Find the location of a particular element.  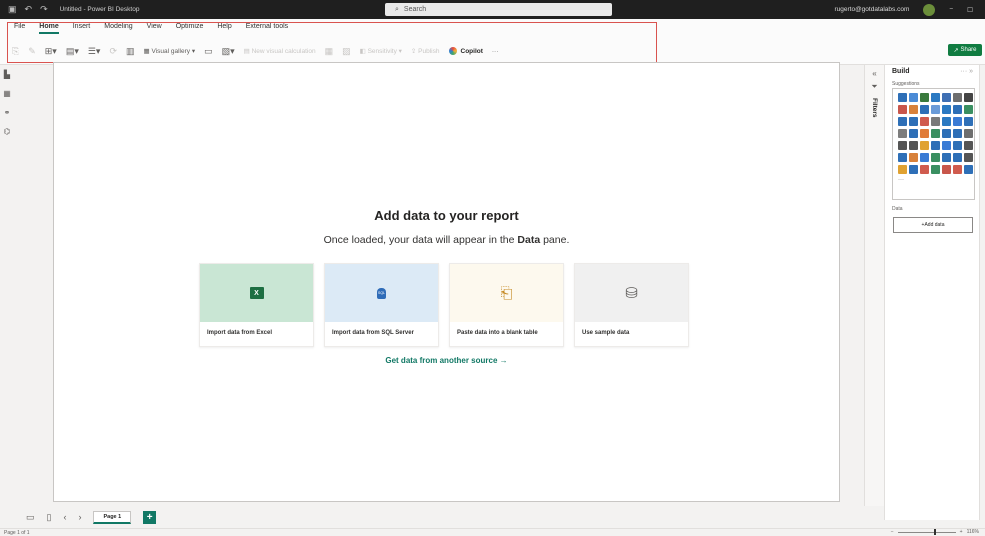

tab-help: Help is located at coordinates (224, 28).